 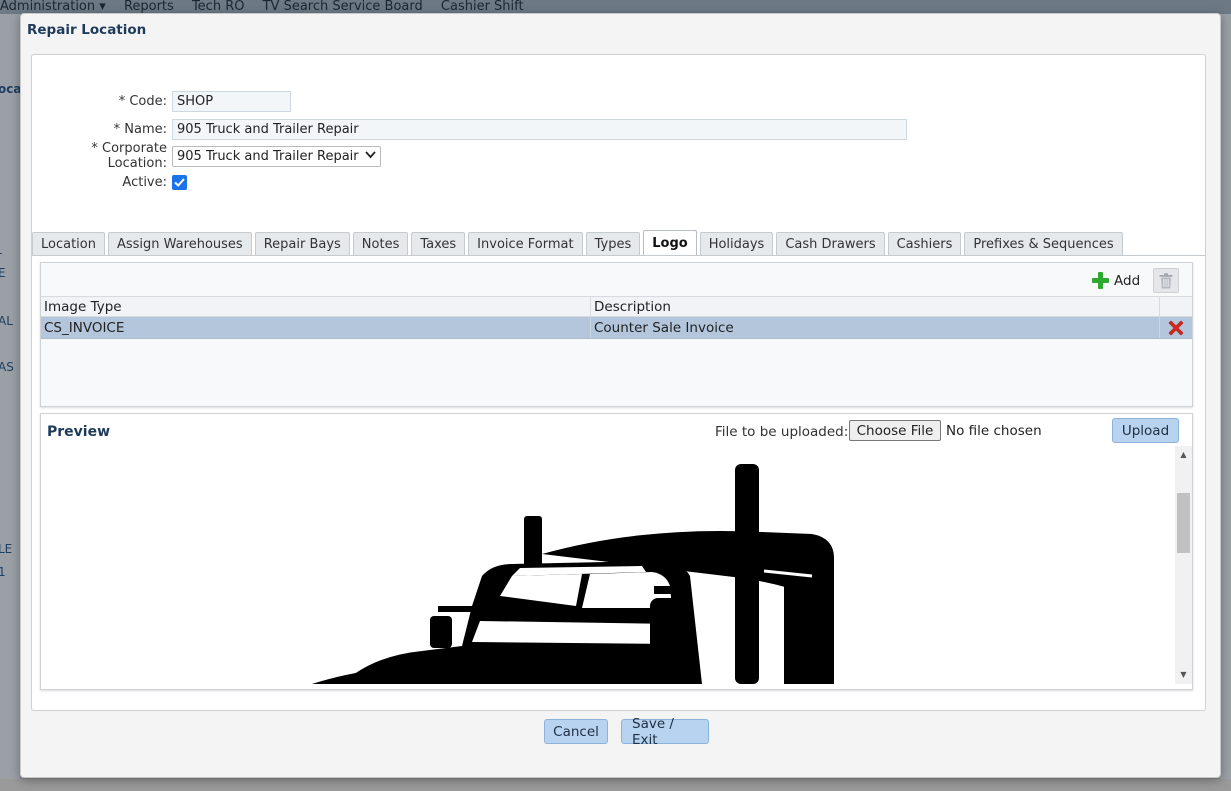 I want to click on corporate-location-value: 905 Truck and Trailer Repair, so click(x=268, y=156).